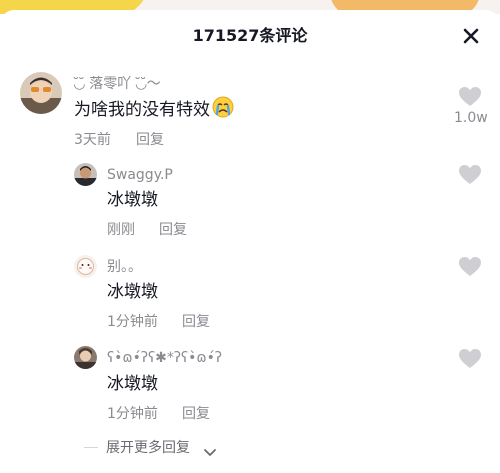 This screenshot has width=500, height=473. Describe the element at coordinates (140, 175) in the screenshot. I see `reply-username: Swaggy.P` at that location.